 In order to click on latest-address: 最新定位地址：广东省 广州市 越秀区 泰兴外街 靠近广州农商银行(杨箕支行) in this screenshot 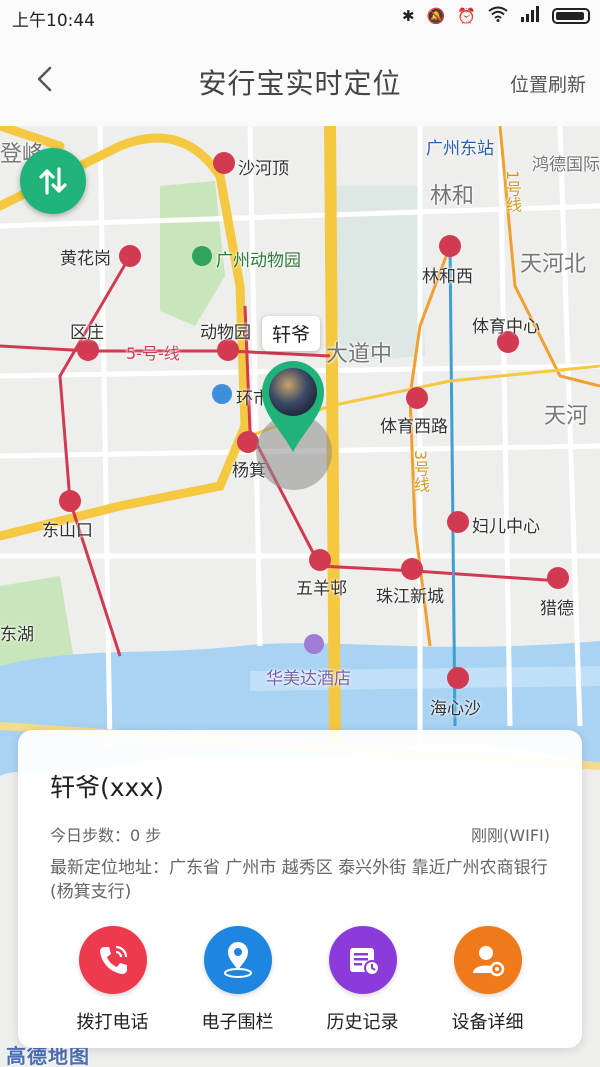, I will do `click(299, 880)`.